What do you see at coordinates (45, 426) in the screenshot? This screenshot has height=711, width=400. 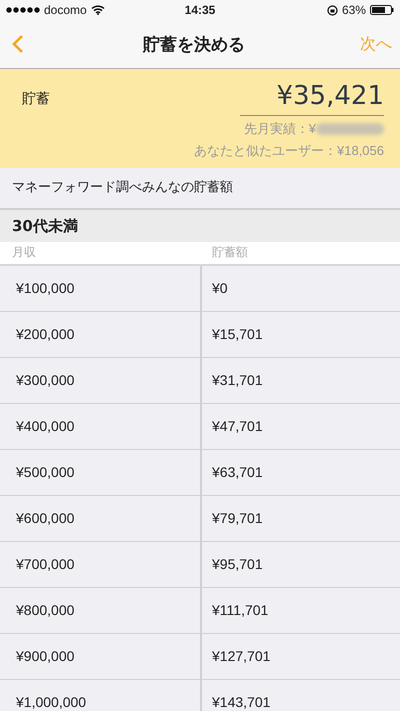 I see `table-cell-text: ¥400,000` at bounding box center [45, 426].